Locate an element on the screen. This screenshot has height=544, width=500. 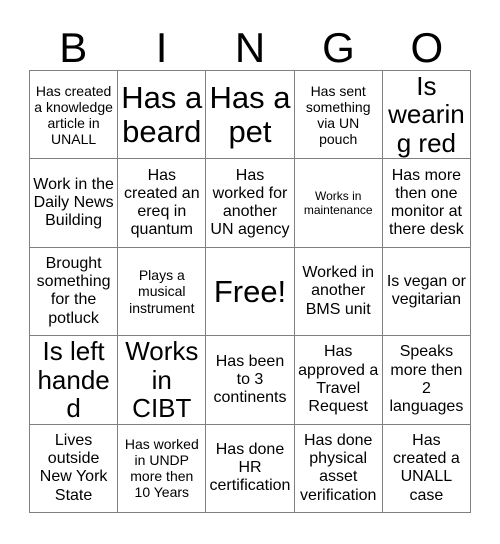
bingo-cell: Is vegan or vegitarian is located at coordinates (426, 292).